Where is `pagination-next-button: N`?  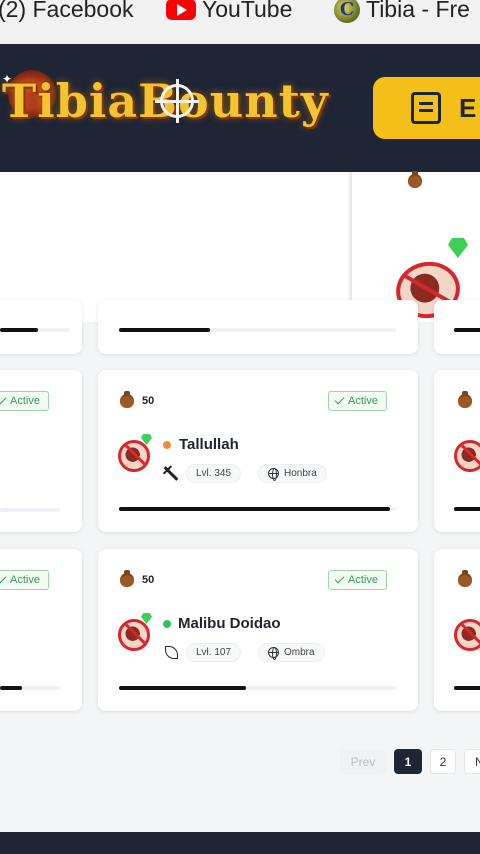 pagination-next-button: N is located at coordinates (472, 761).